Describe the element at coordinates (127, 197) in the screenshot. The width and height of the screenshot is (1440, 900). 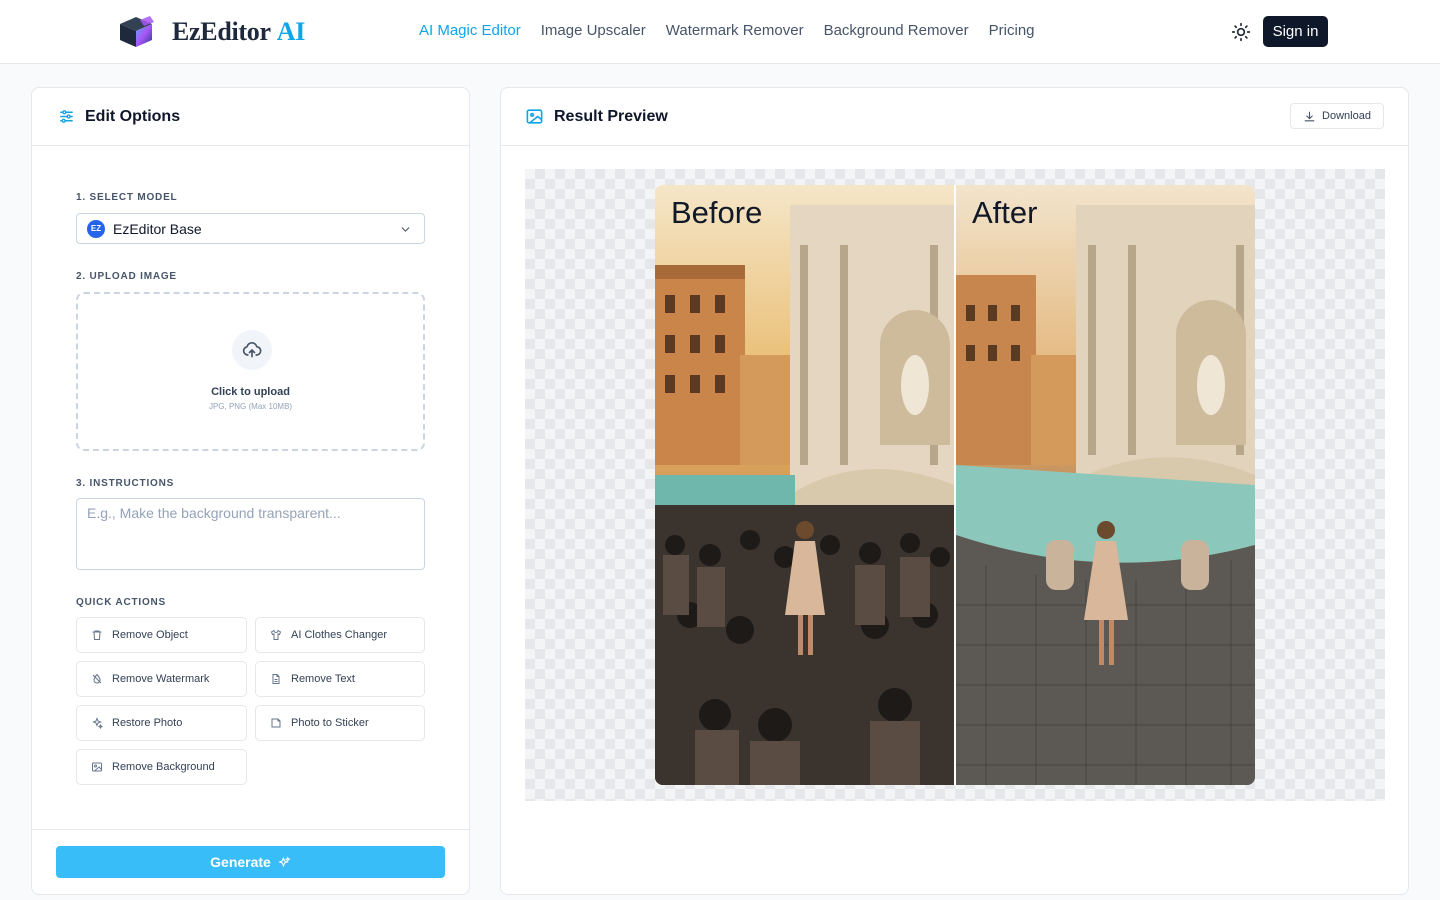
I see `select-model-label: 1. SELECT MODEL` at that location.